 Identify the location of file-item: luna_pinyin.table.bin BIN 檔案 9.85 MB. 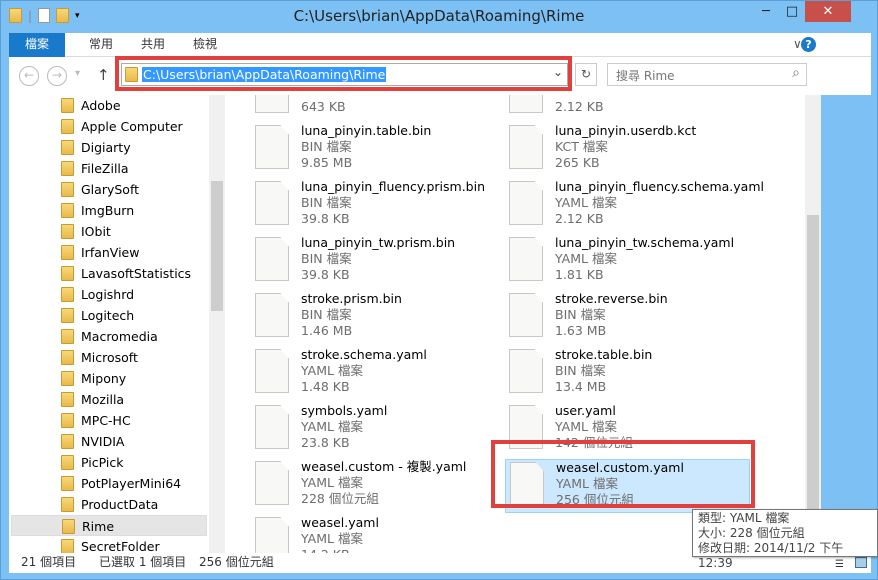
(373, 150).